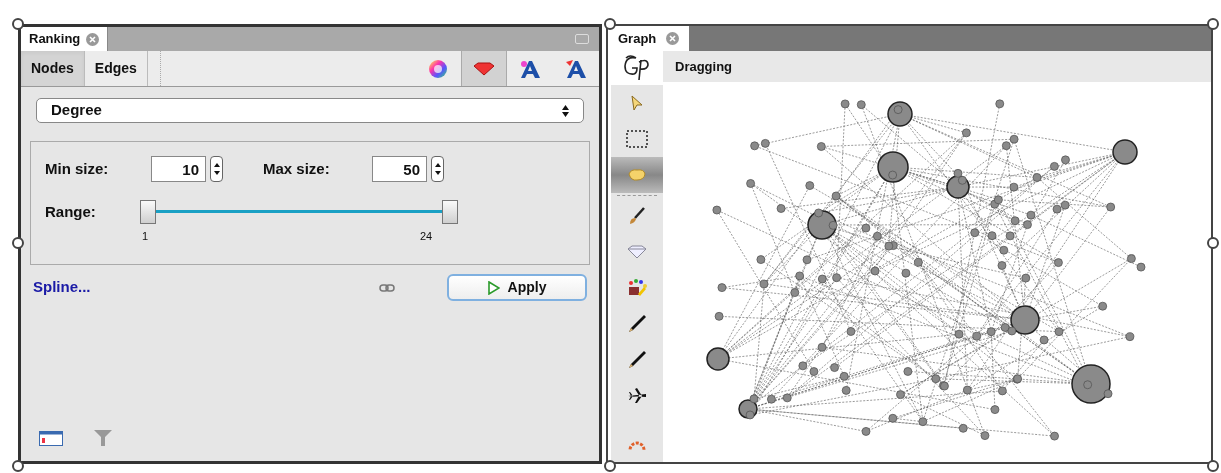 The image size is (1221, 473). I want to click on panel-tab: Ranking, so click(65, 39).